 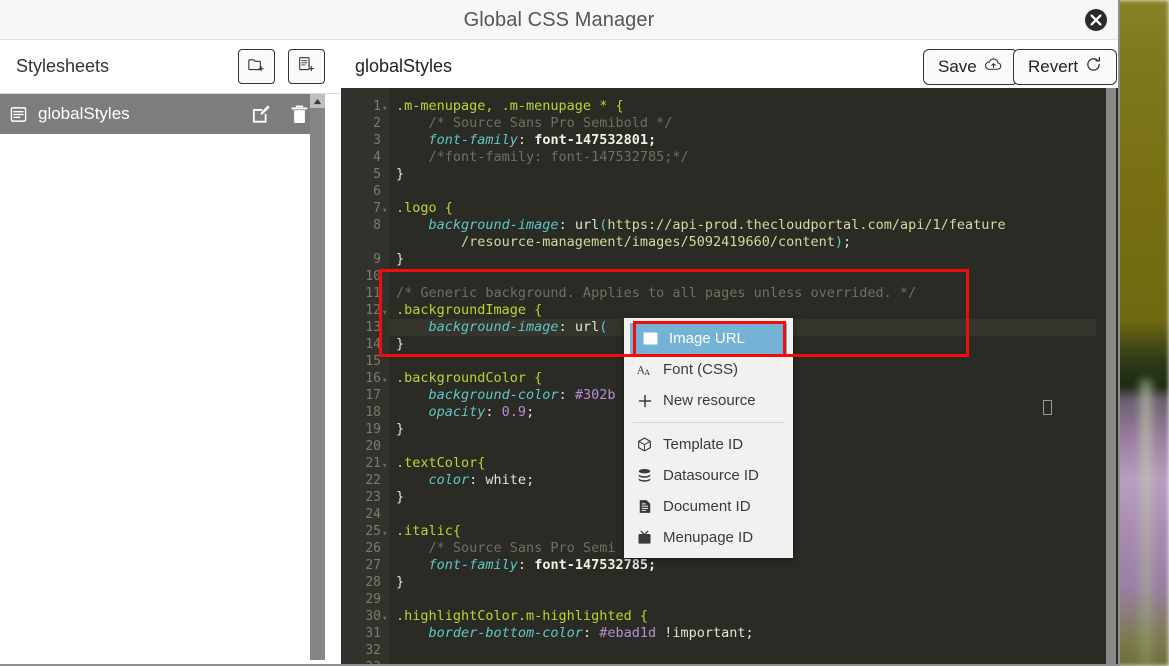 I want to click on editor-scrollbar-thumb, so click(x=1111, y=376).